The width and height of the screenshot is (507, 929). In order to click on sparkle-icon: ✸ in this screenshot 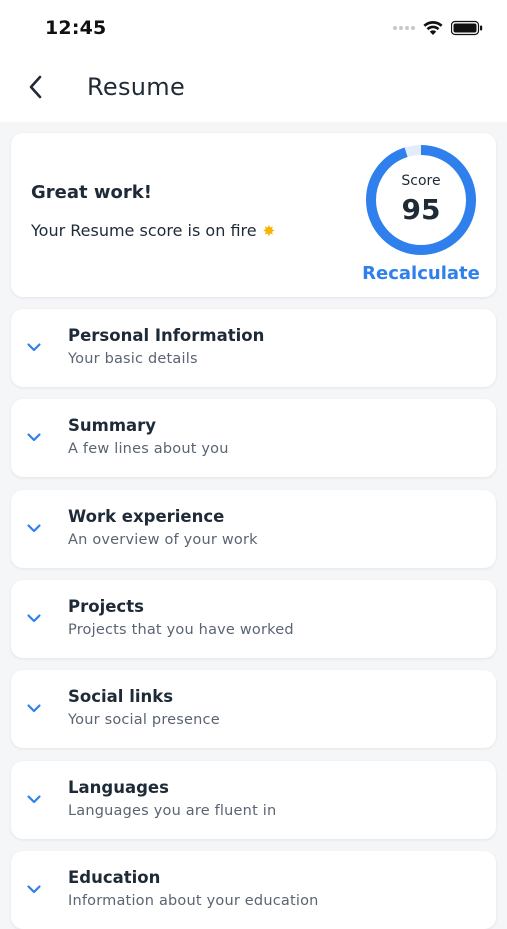, I will do `click(269, 230)`.